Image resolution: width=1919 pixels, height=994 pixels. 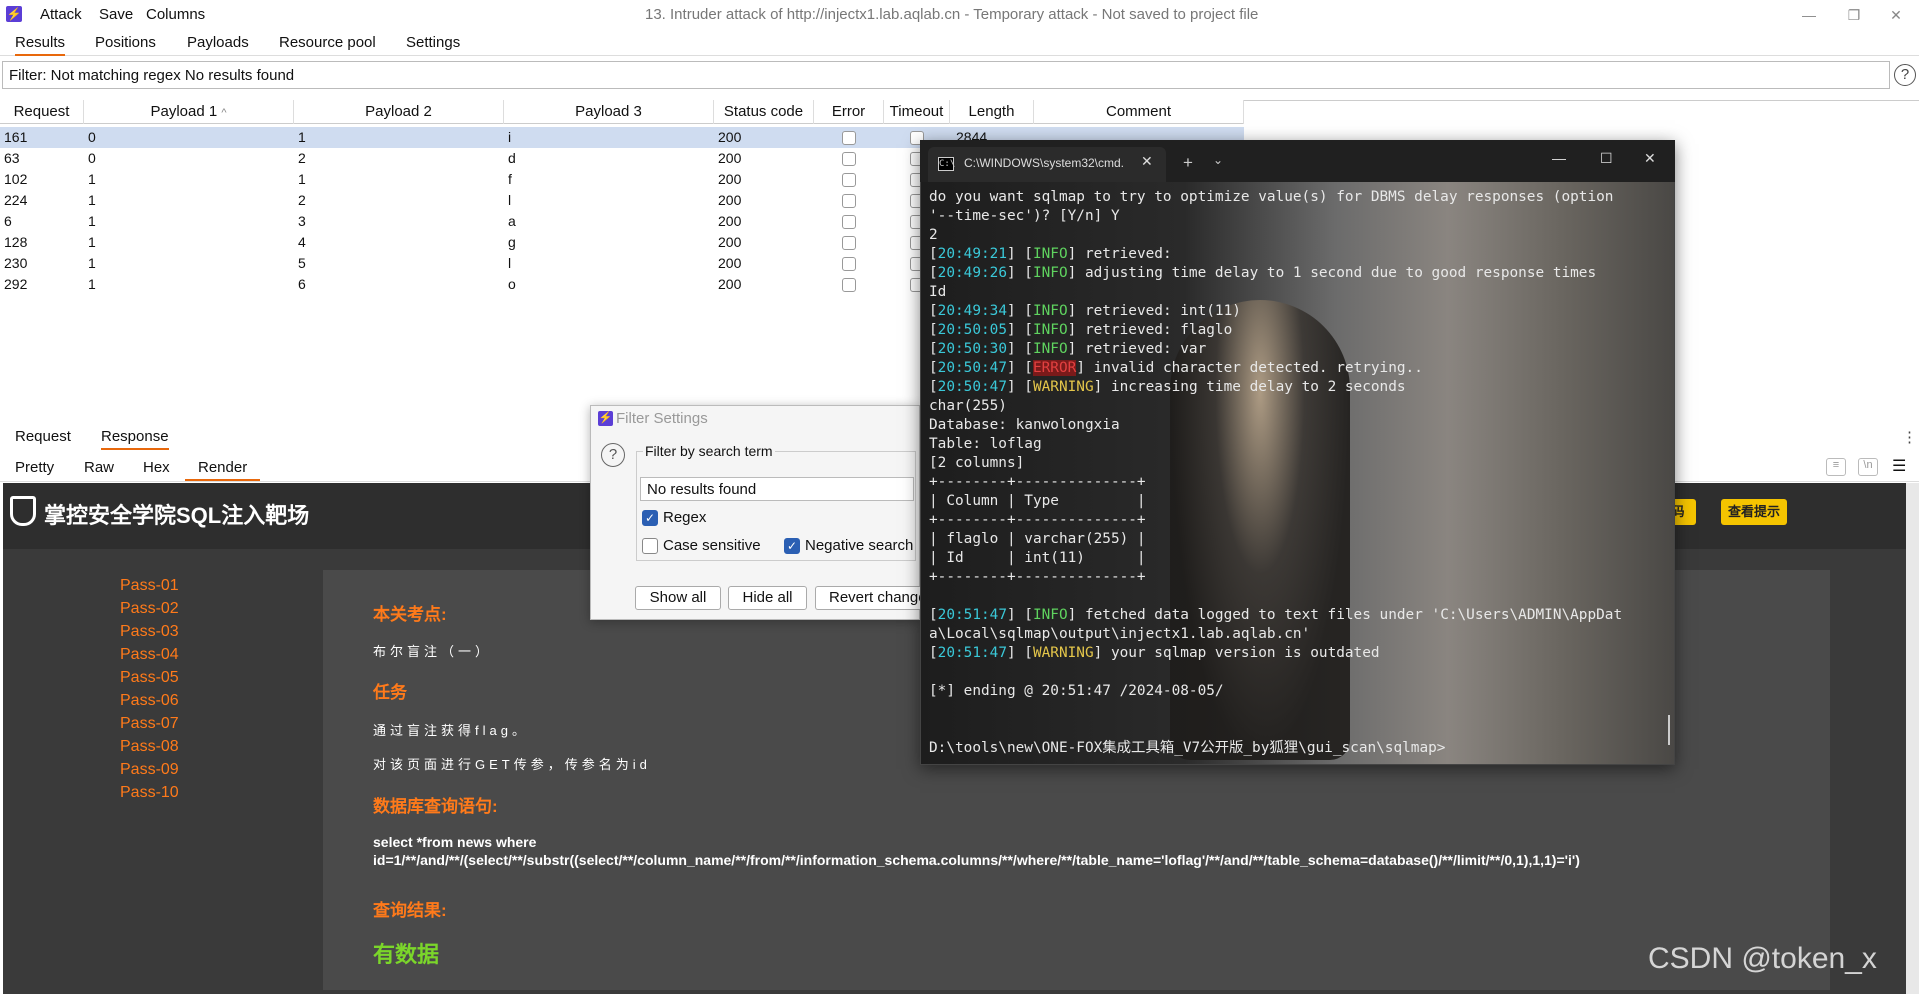 I want to click on pass-link: Pass-08, so click(x=149, y=747).